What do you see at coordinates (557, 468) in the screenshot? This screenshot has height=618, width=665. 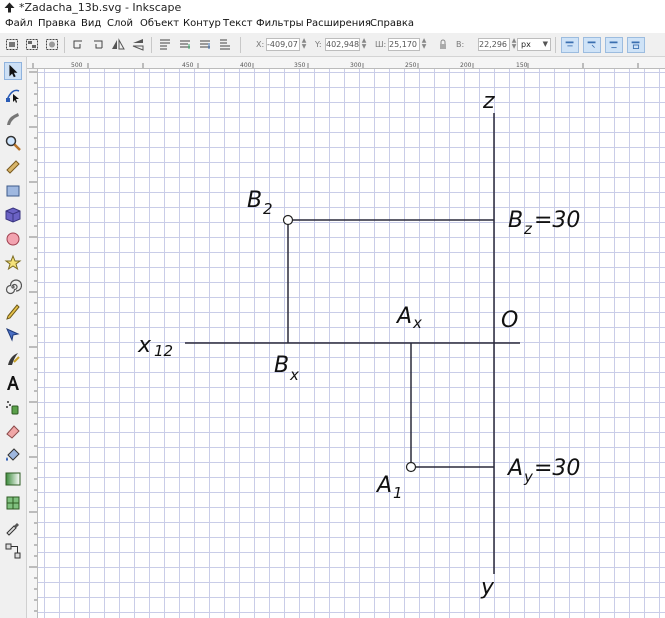 I see `label-ay-value: =30` at bounding box center [557, 468].